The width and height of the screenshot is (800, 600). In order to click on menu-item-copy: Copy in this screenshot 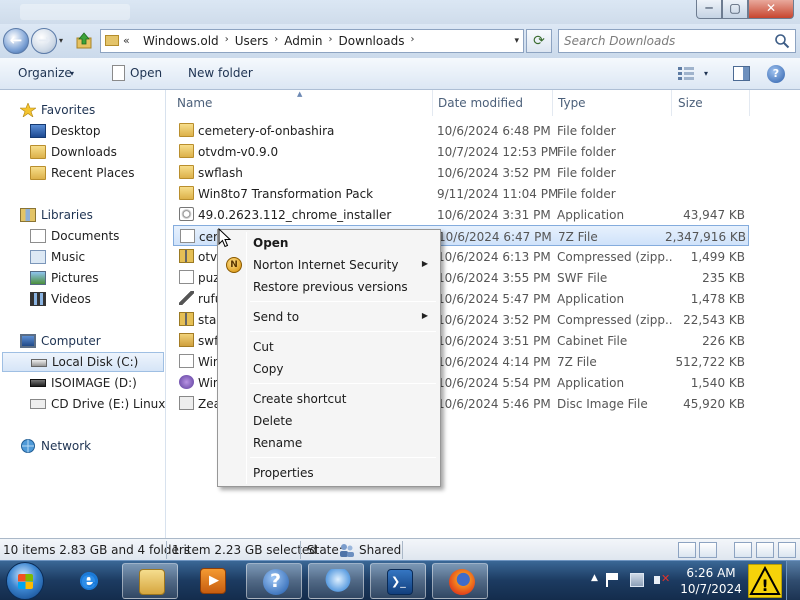, I will do `click(329, 369)`.